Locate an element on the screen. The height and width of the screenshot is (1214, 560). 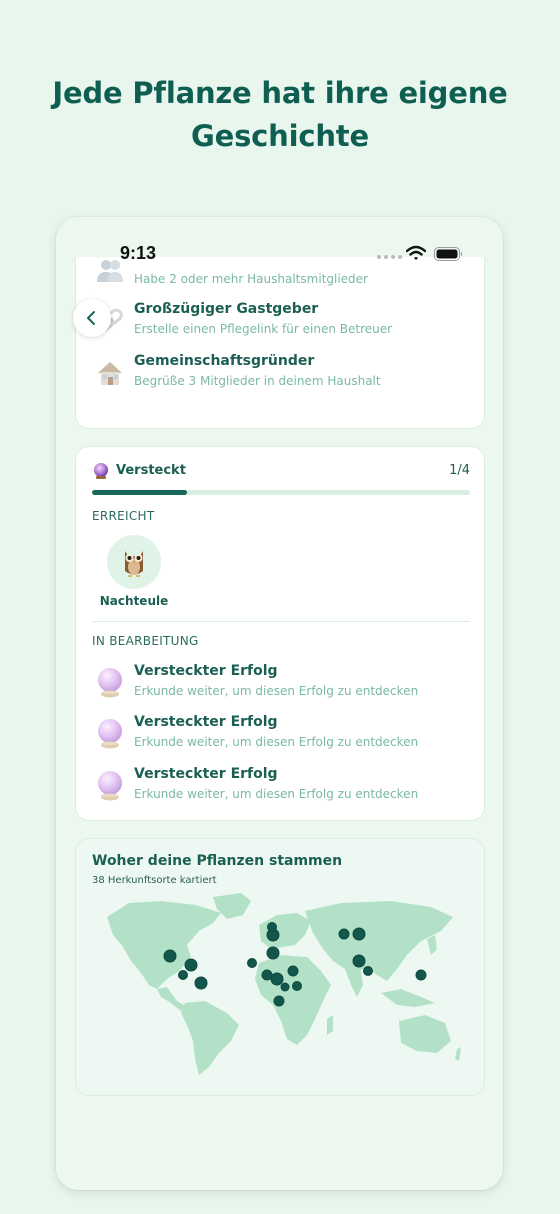
owl-icon is located at coordinates (134, 564).